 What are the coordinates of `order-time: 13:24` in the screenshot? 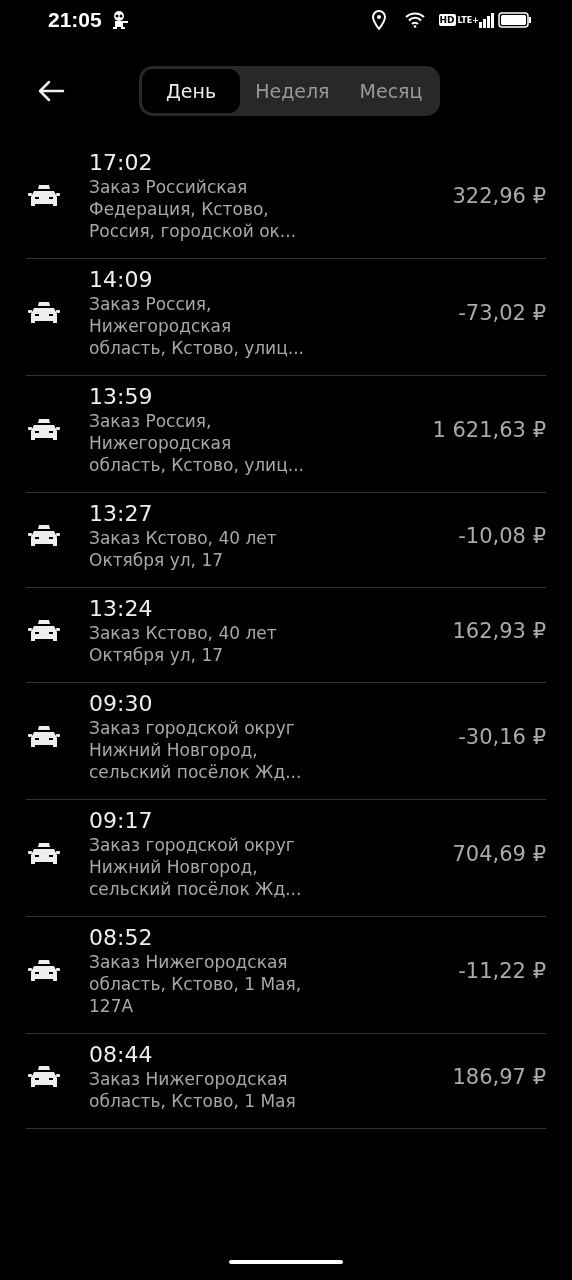 It's located at (121, 609).